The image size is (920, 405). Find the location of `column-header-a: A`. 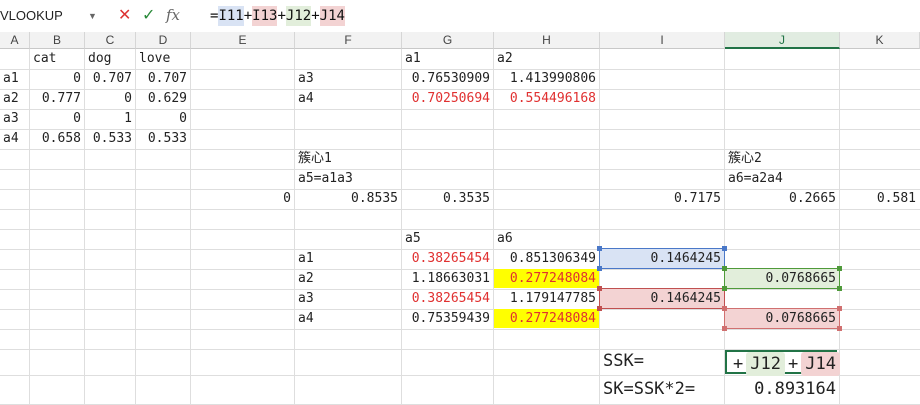

column-header-a: A is located at coordinates (15, 40).